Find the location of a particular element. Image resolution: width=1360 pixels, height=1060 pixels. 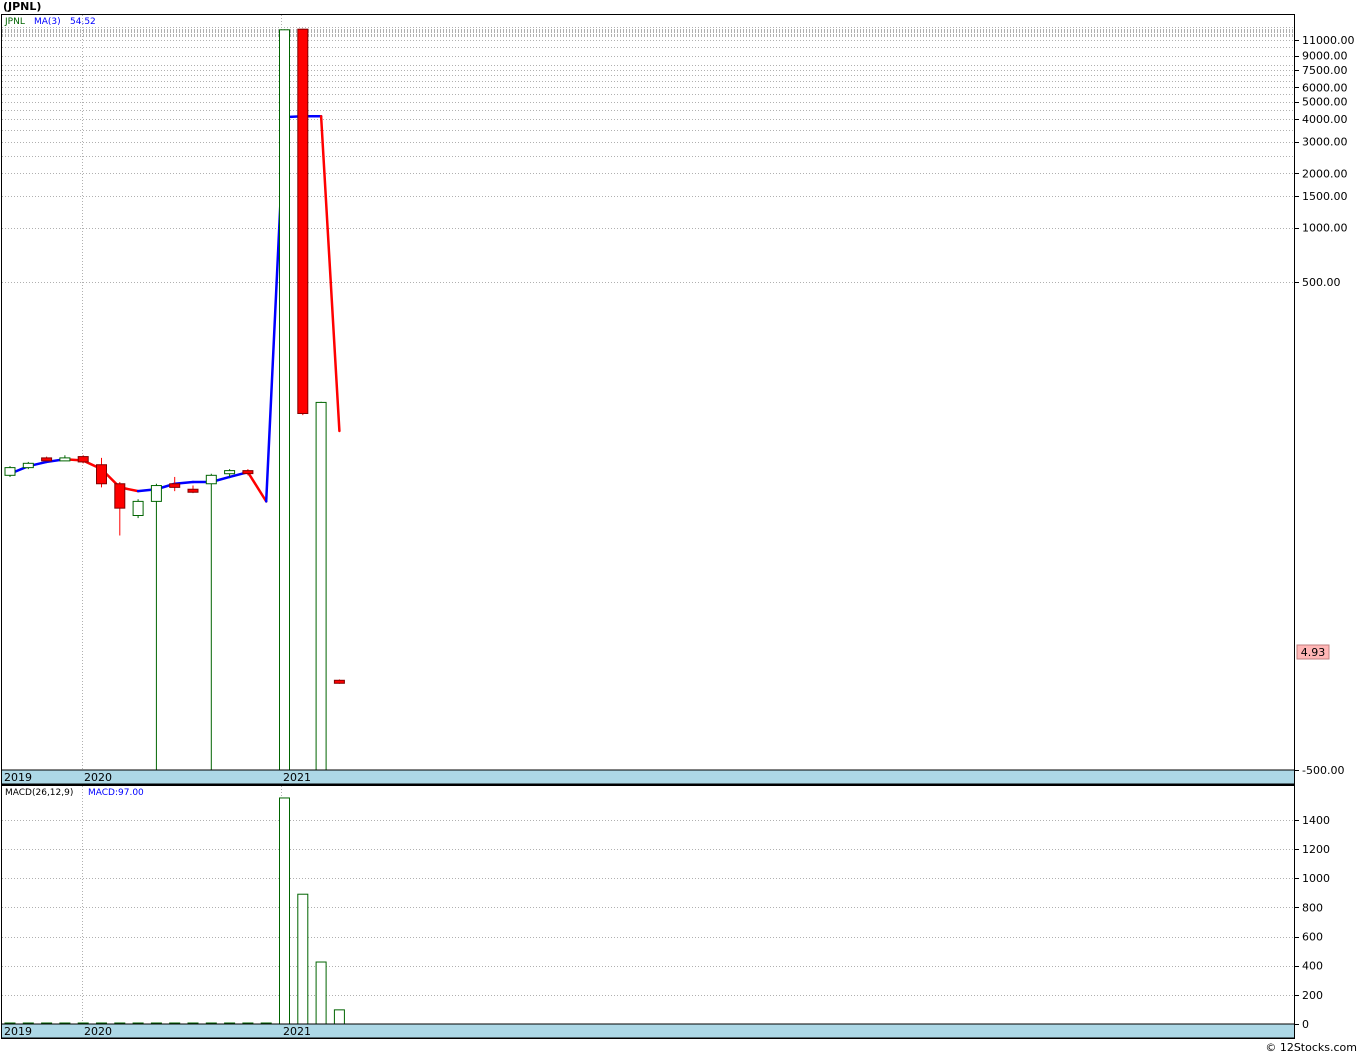

last-price-value: 4.93 is located at coordinates (1313, 652).